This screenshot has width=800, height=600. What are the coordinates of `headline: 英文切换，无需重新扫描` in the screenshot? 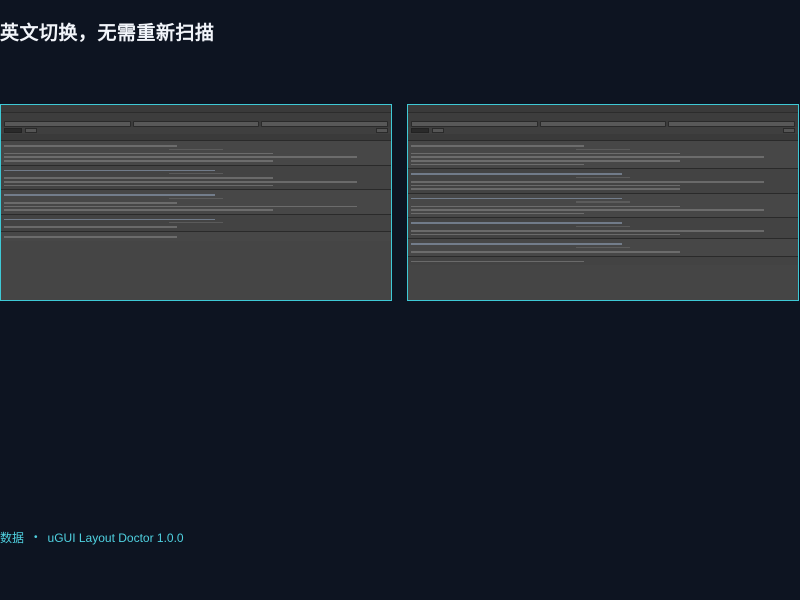 It's located at (107, 33).